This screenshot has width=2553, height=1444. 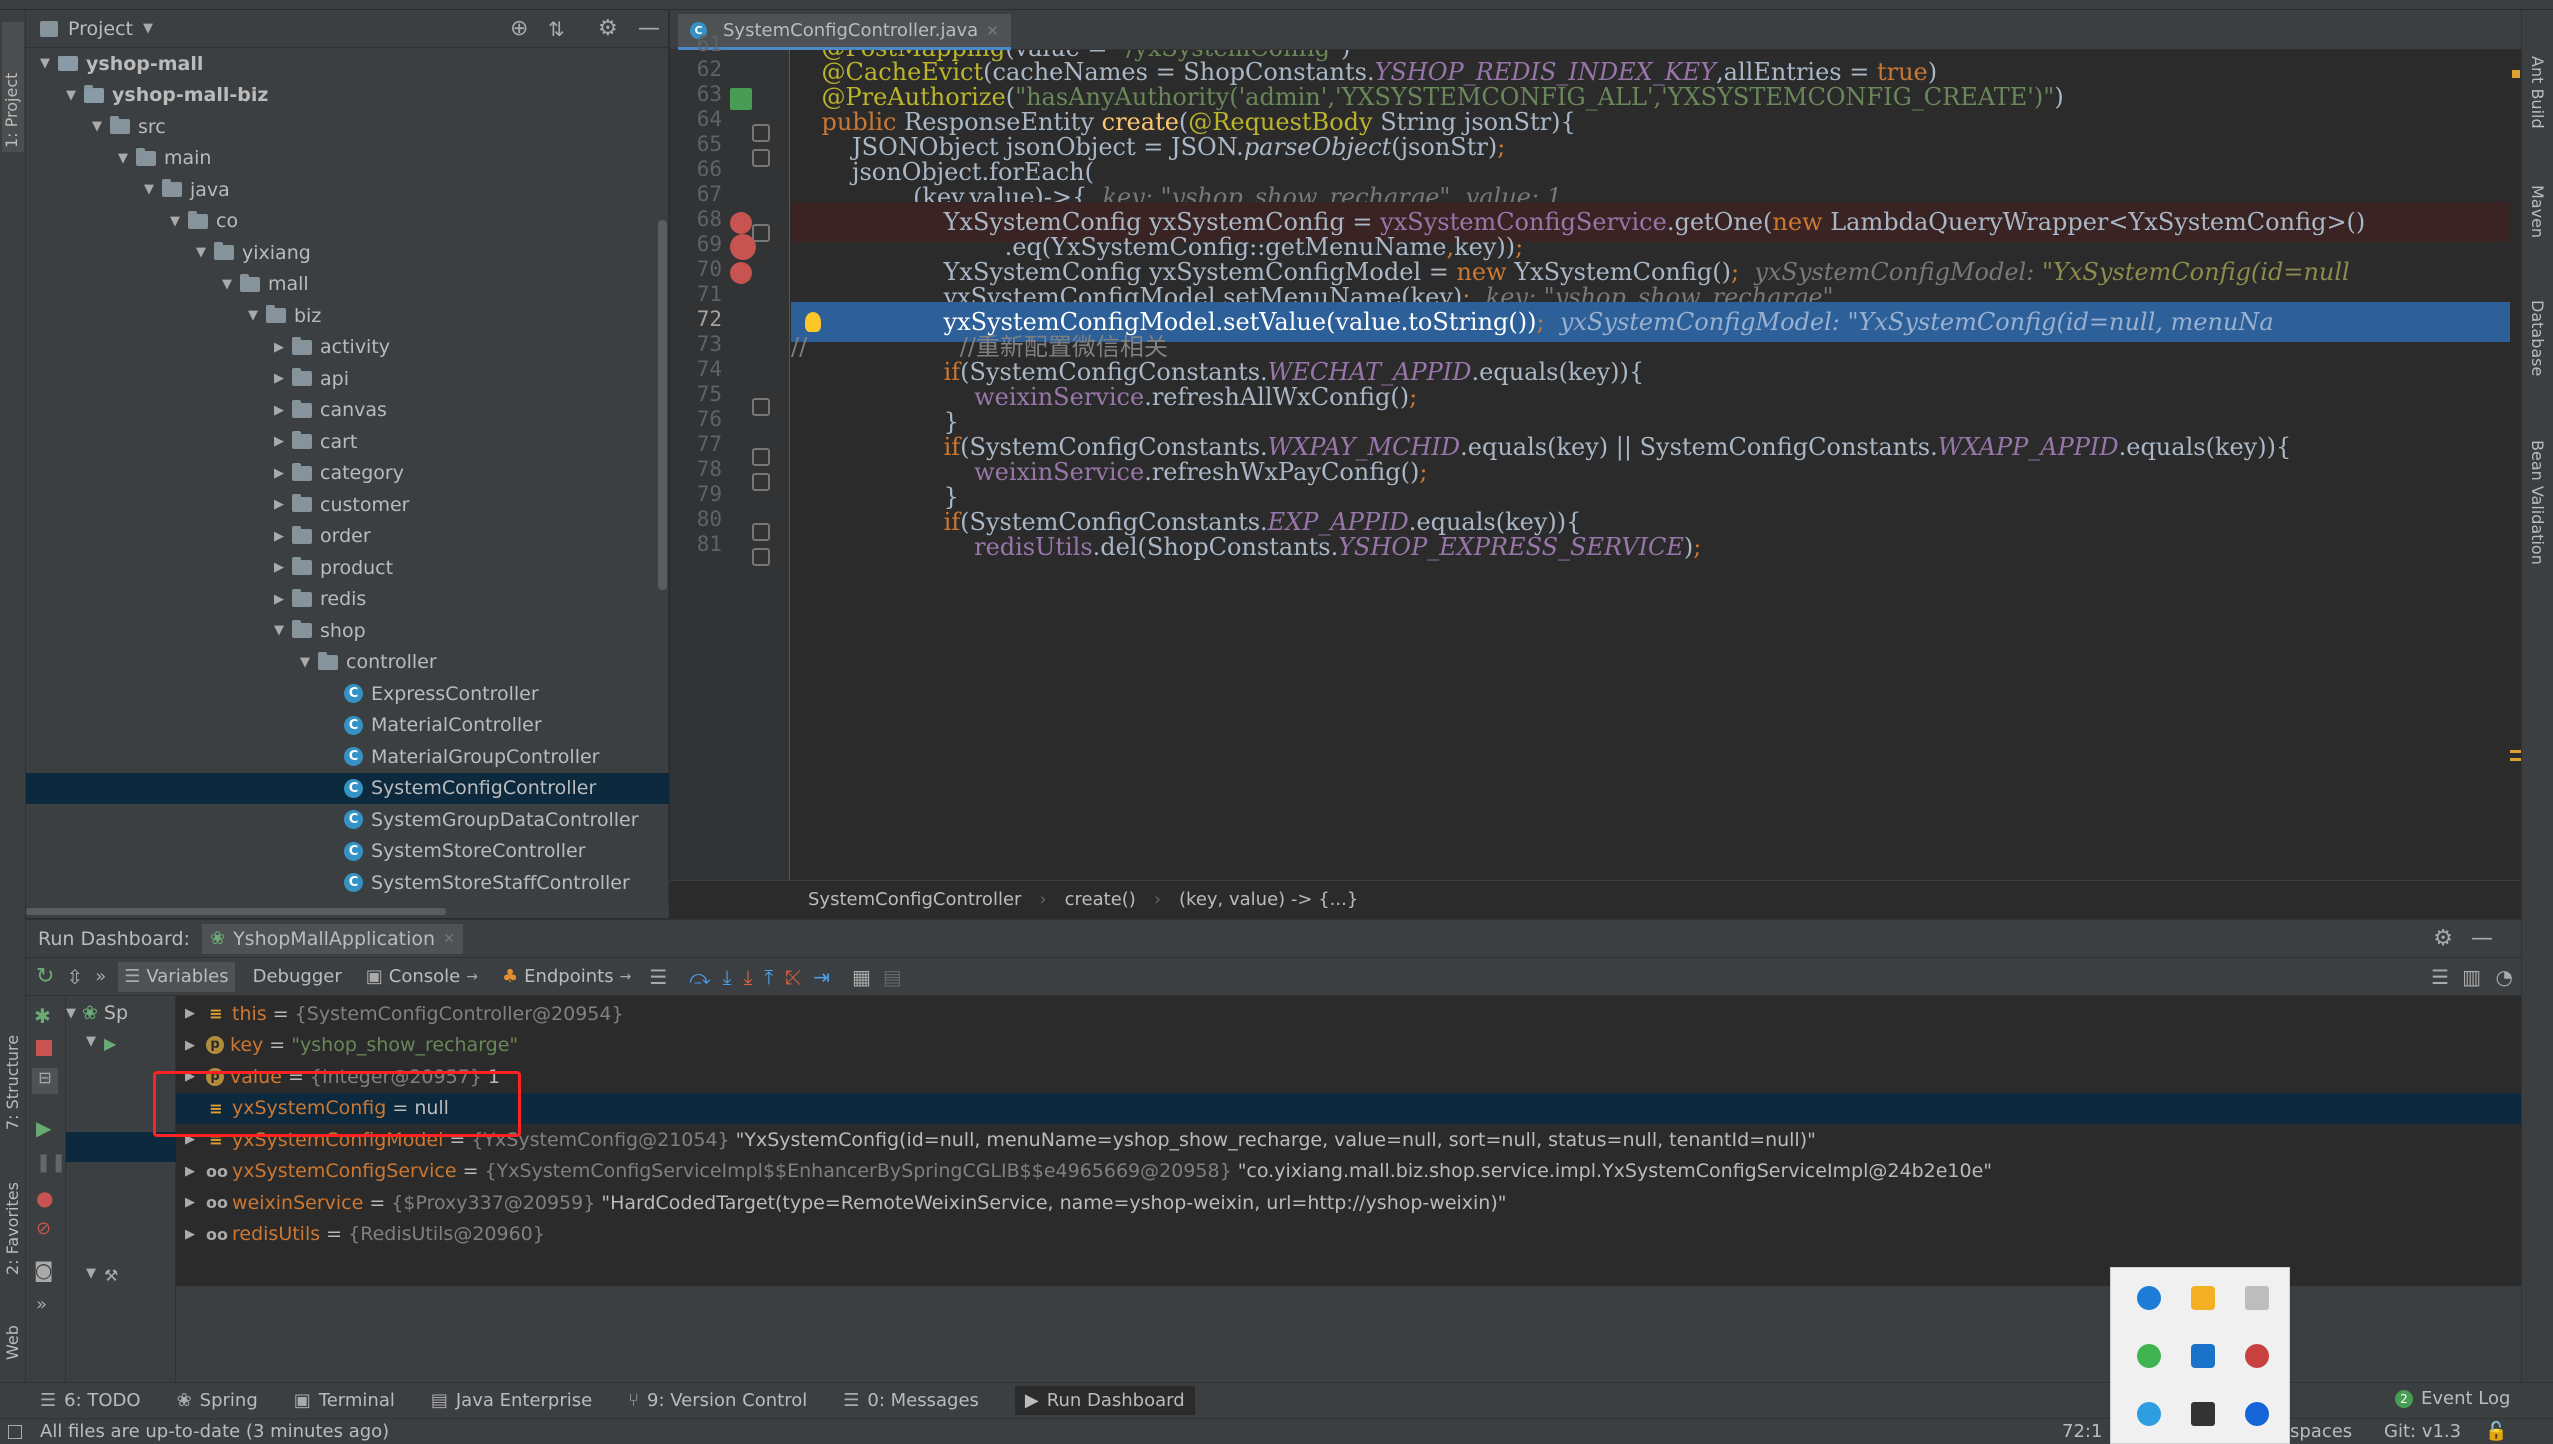 I want to click on tree-node: ▶ activity, so click(x=347, y=348).